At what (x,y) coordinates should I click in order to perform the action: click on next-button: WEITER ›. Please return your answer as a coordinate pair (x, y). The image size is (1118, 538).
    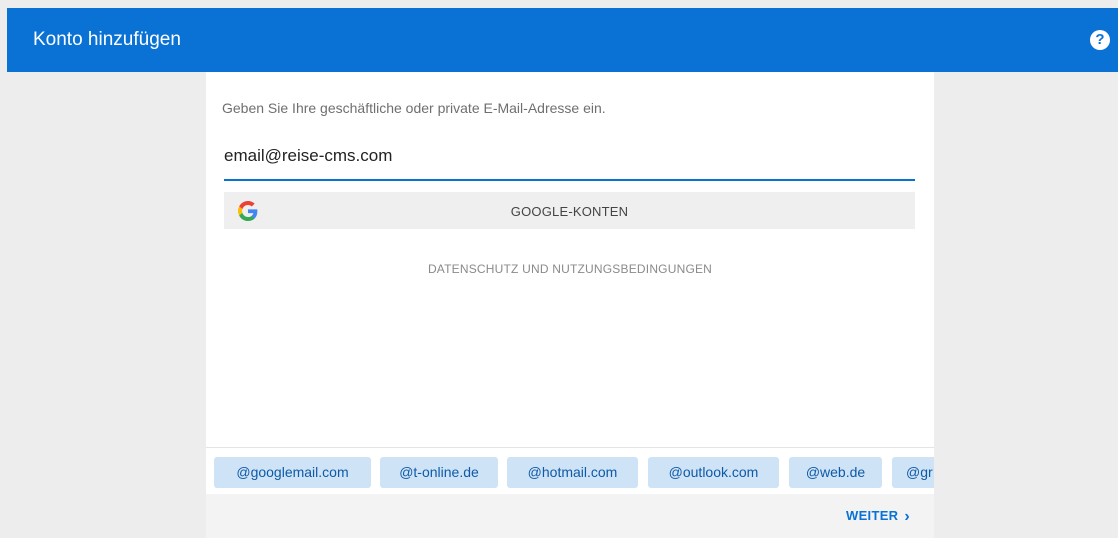
    Looking at the image, I should click on (878, 517).